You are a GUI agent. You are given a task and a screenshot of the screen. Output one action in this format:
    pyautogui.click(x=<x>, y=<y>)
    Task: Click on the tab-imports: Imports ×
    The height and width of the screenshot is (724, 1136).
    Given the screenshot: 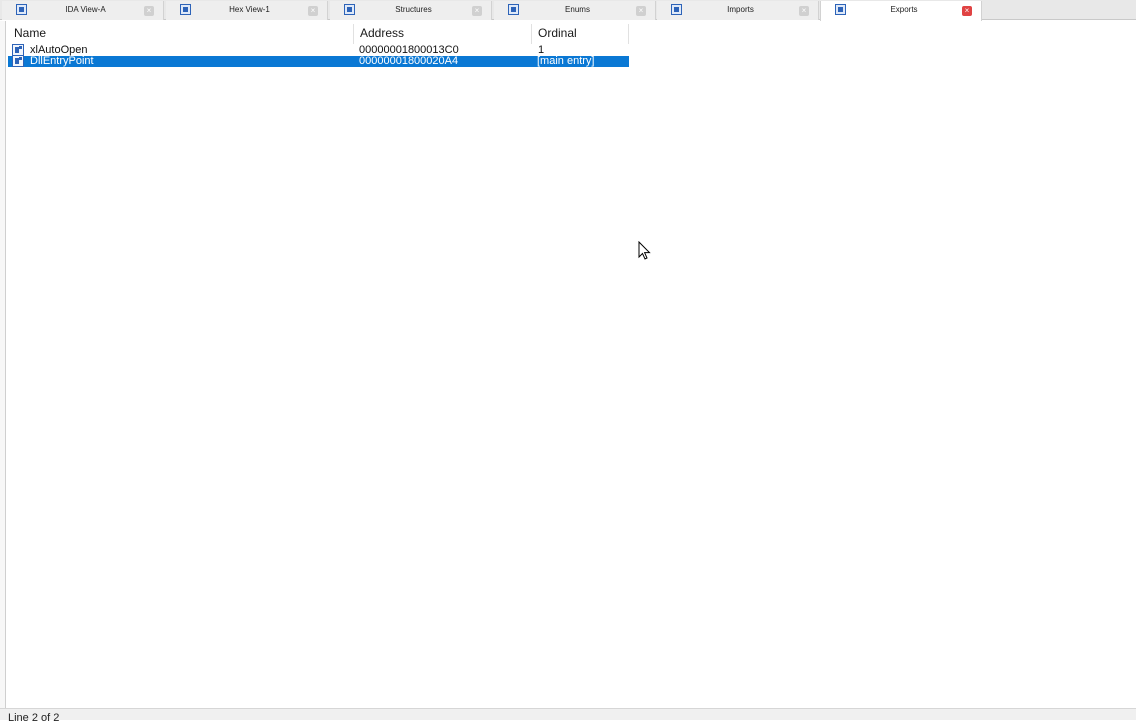 What is the action you would take?
    pyautogui.click(x=738, y=10)
    